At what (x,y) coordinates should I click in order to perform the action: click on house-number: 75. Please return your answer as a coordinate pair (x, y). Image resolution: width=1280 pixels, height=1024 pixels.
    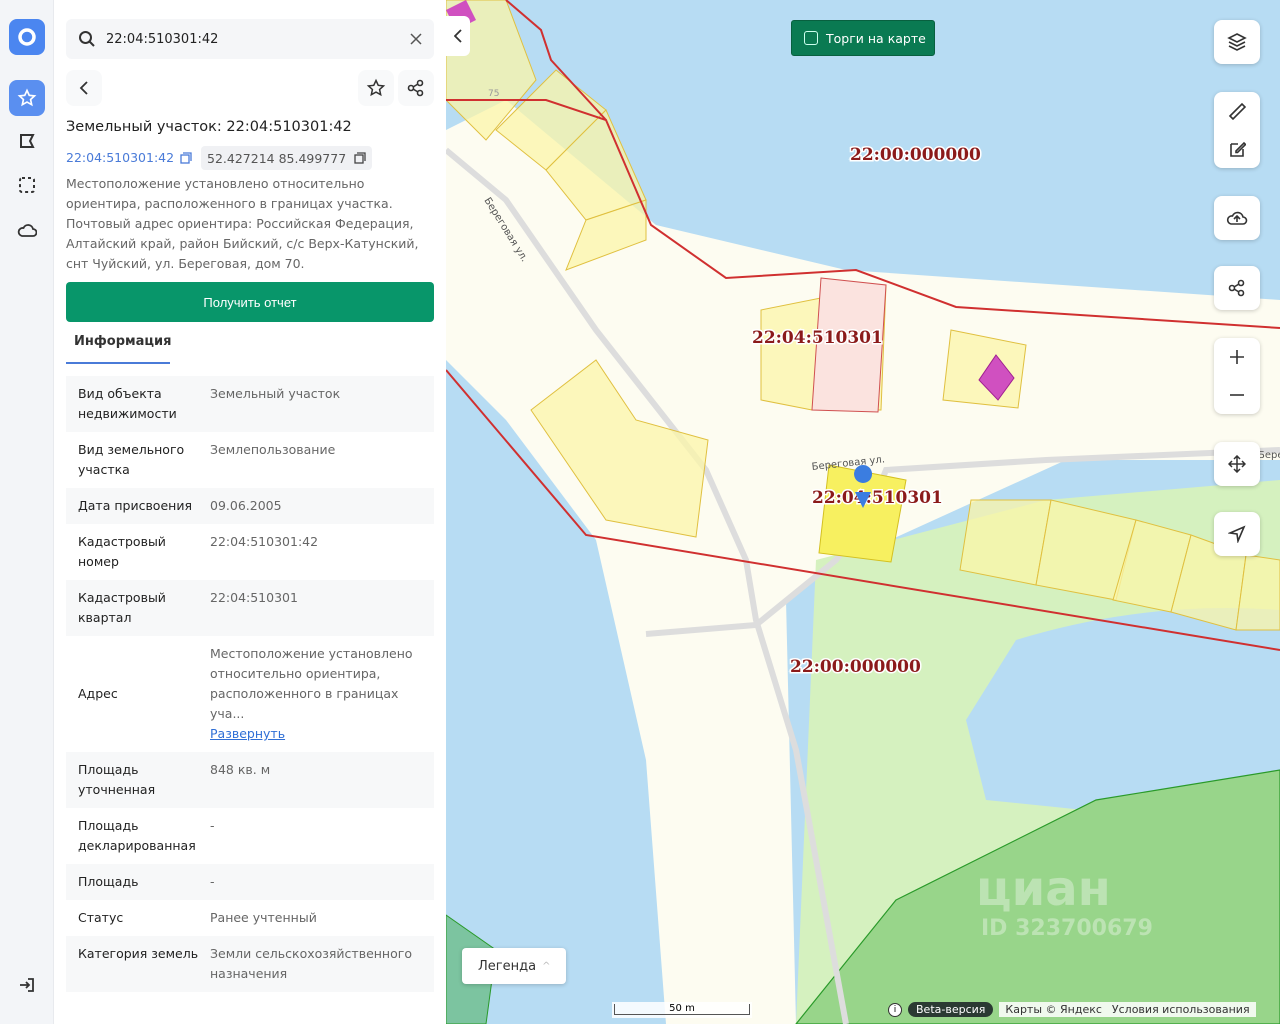
    Looking at the image, I should click on (493, 94).